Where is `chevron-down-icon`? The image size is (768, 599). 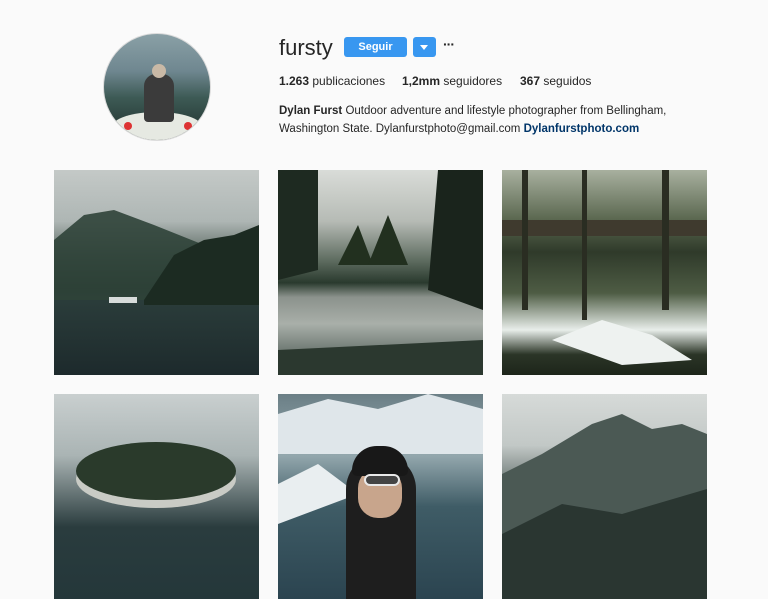 chevron-down-icon is located at coordinates (424, 47).